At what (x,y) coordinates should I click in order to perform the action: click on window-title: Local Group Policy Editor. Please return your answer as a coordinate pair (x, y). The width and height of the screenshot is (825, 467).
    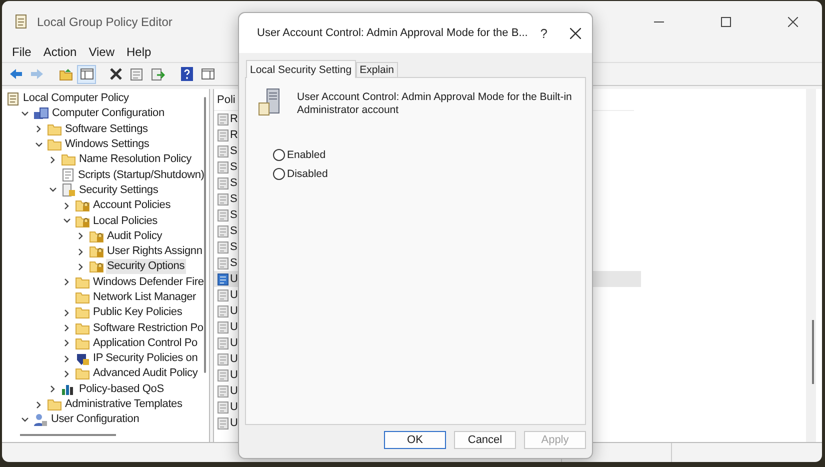
    Looking at the image, I should click on (105, 21).